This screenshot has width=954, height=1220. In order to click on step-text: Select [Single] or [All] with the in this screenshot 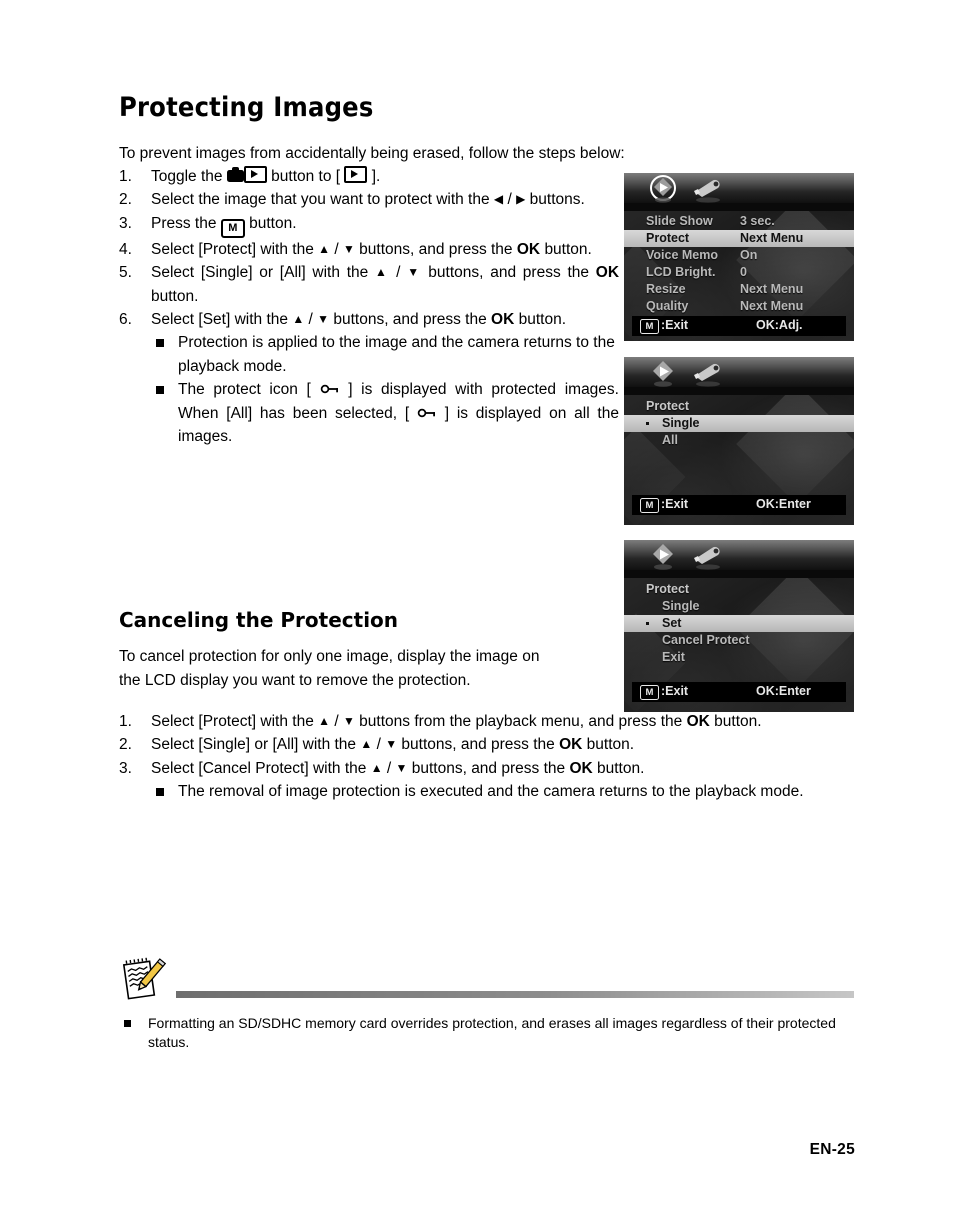, I will do `click(260, 273)`.